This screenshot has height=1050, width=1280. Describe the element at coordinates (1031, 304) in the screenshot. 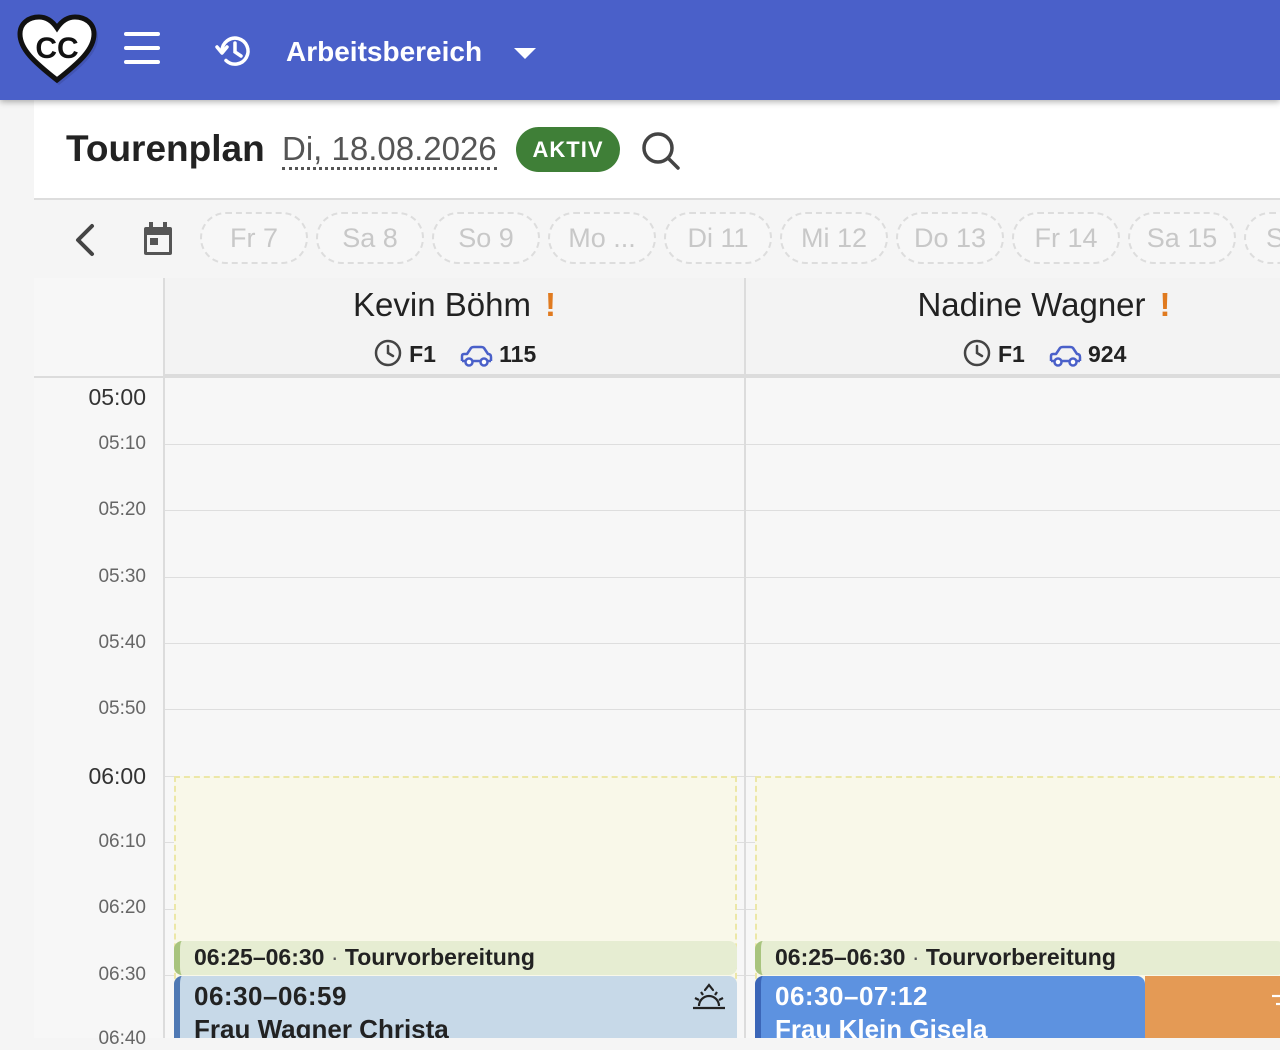

I see `employee-name: Nadine Wagner` at that location.